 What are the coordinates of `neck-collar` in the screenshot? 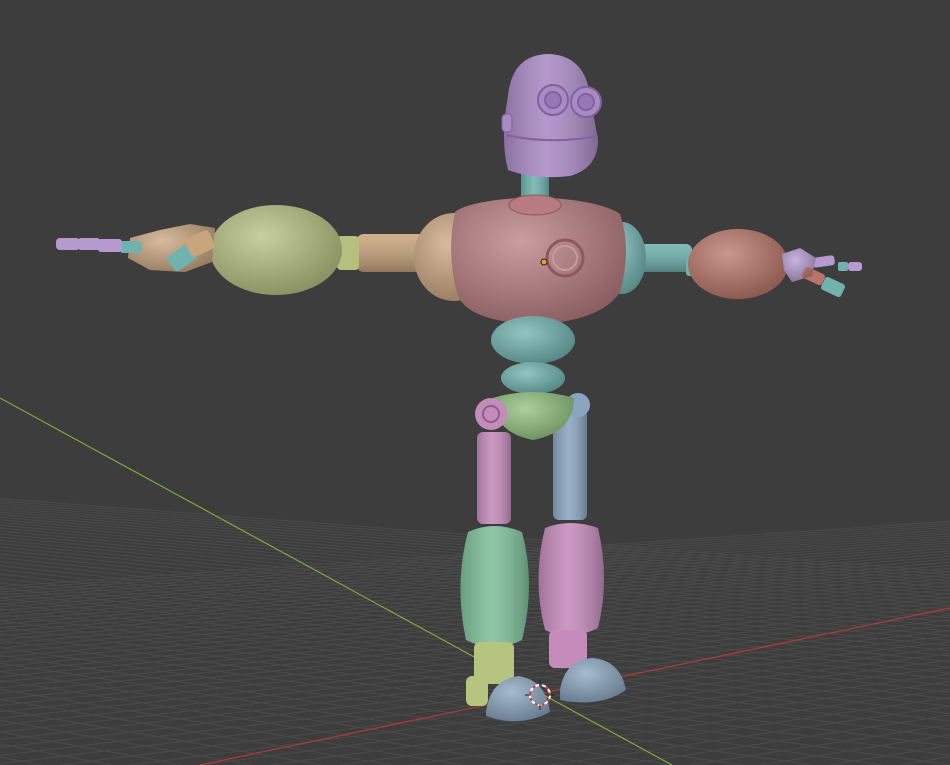 It's located at (535, 205).